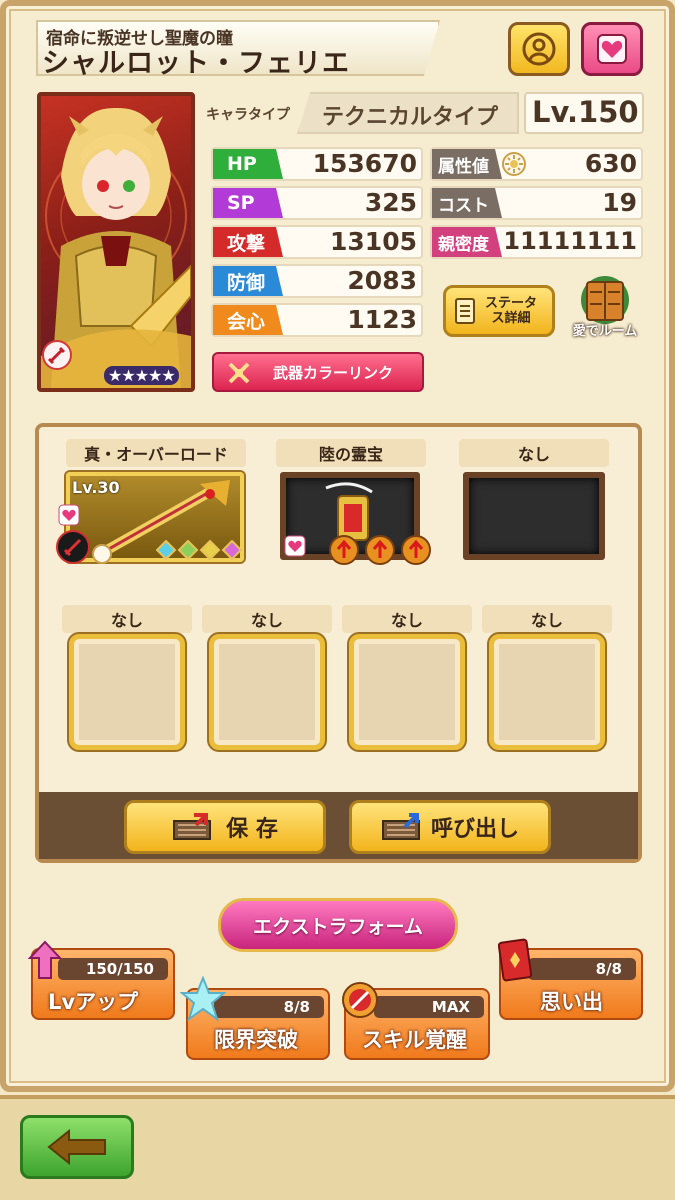 This screenshot has height=1200, width=675. Describe the element at coordinates (571, 1002) in the screenshot. I see `memories-label: 思い出` at that location.